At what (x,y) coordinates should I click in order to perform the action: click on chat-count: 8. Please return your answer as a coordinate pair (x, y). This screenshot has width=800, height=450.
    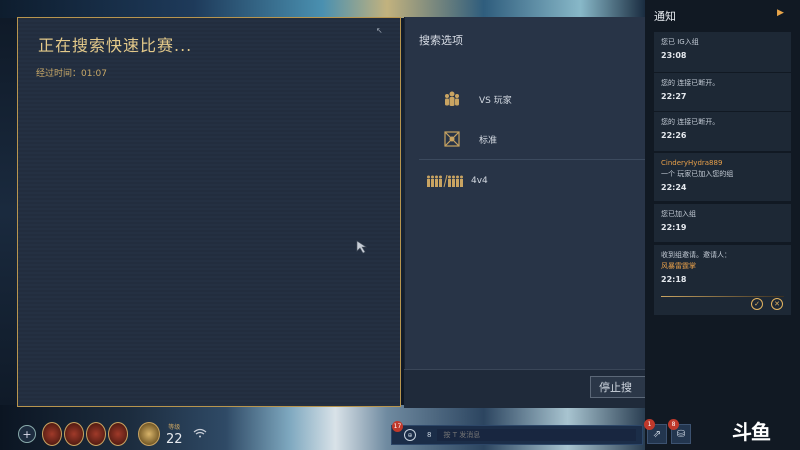
    Looking at the image, I should click on (429, 435).